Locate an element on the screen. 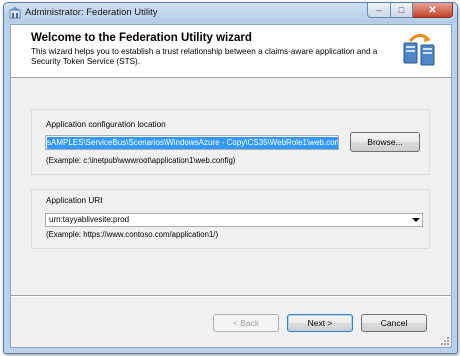  wizard-title: Welcome to the Federation Utility wizard is located at coordinates (141, 38).